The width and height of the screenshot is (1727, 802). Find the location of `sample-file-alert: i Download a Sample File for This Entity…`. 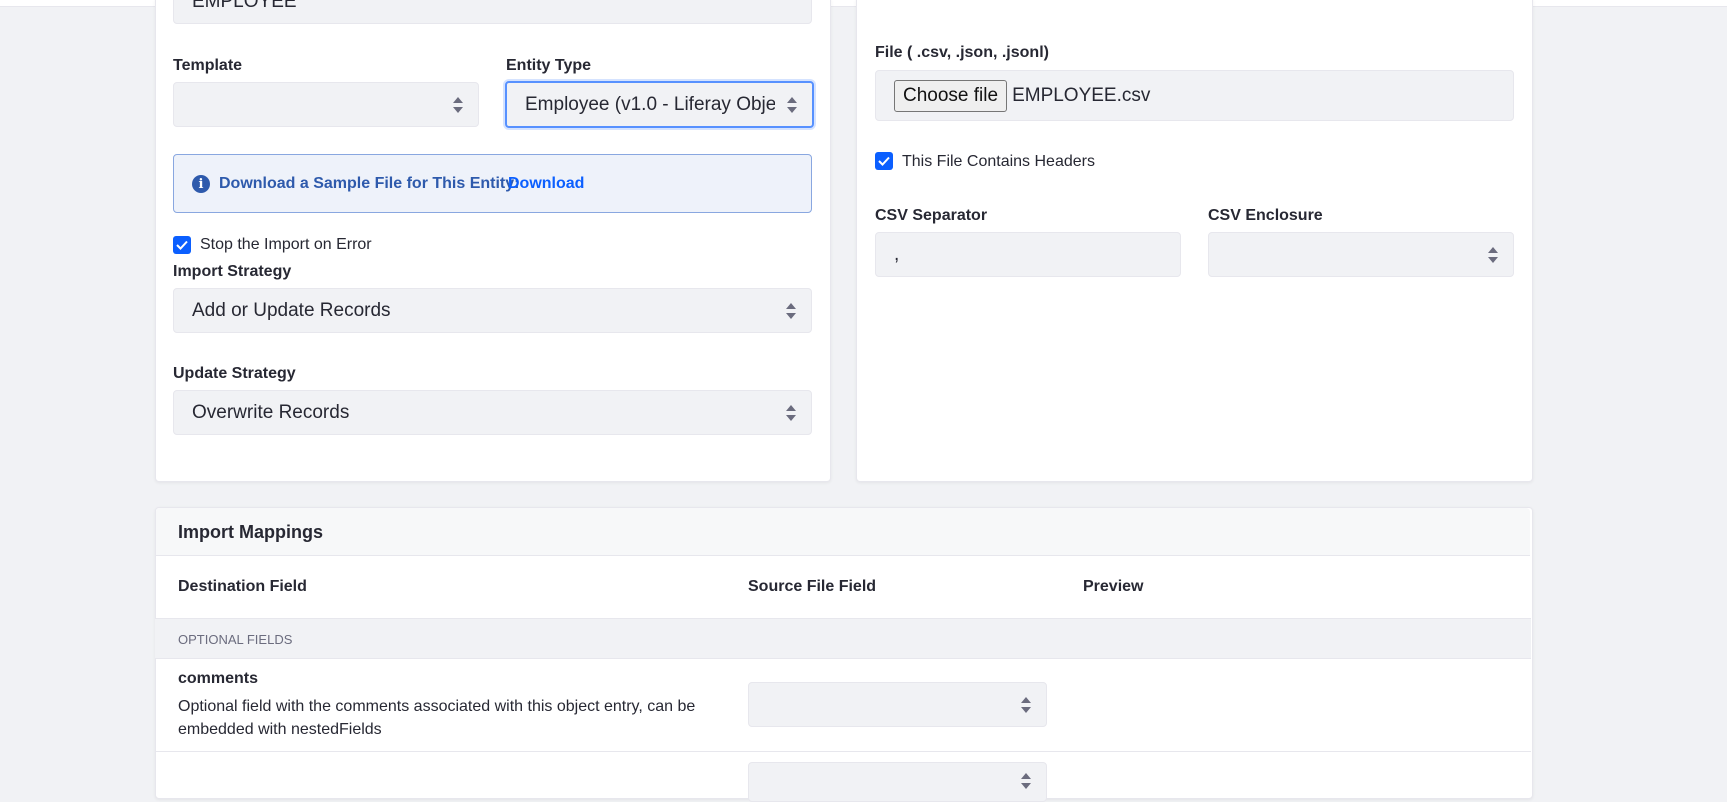

sample-file-alert: i Download a Sample File for This Entity… is located at coordinates (492, 183).